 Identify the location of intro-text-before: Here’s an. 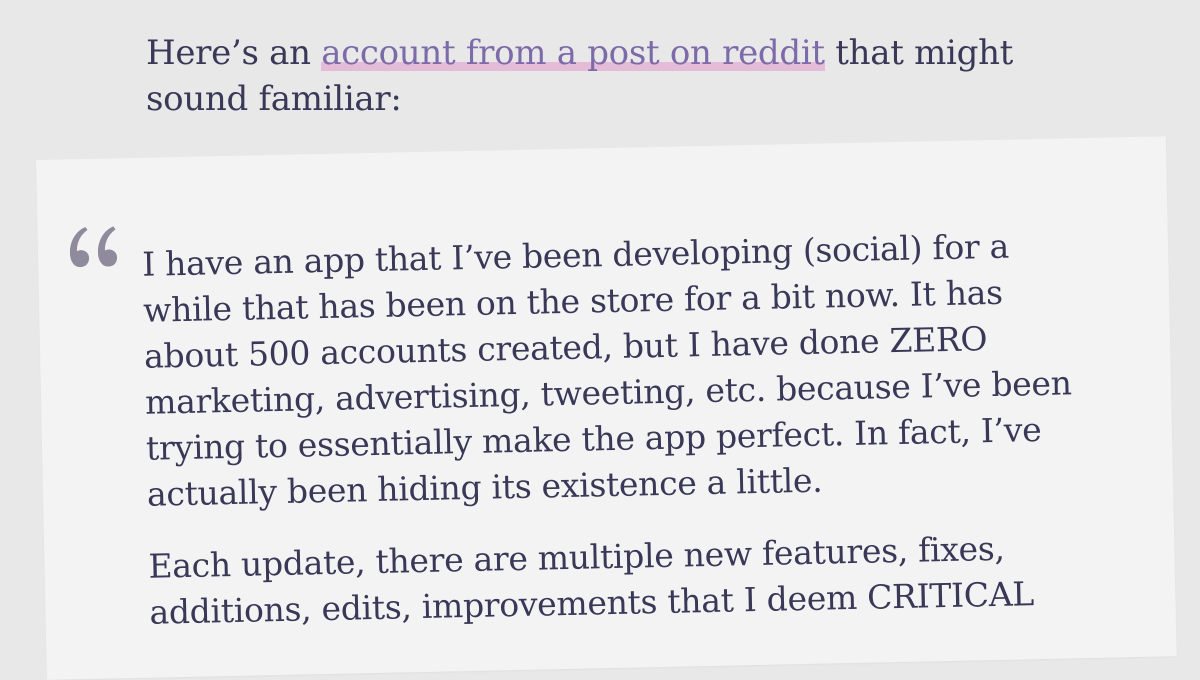
(234, 53).